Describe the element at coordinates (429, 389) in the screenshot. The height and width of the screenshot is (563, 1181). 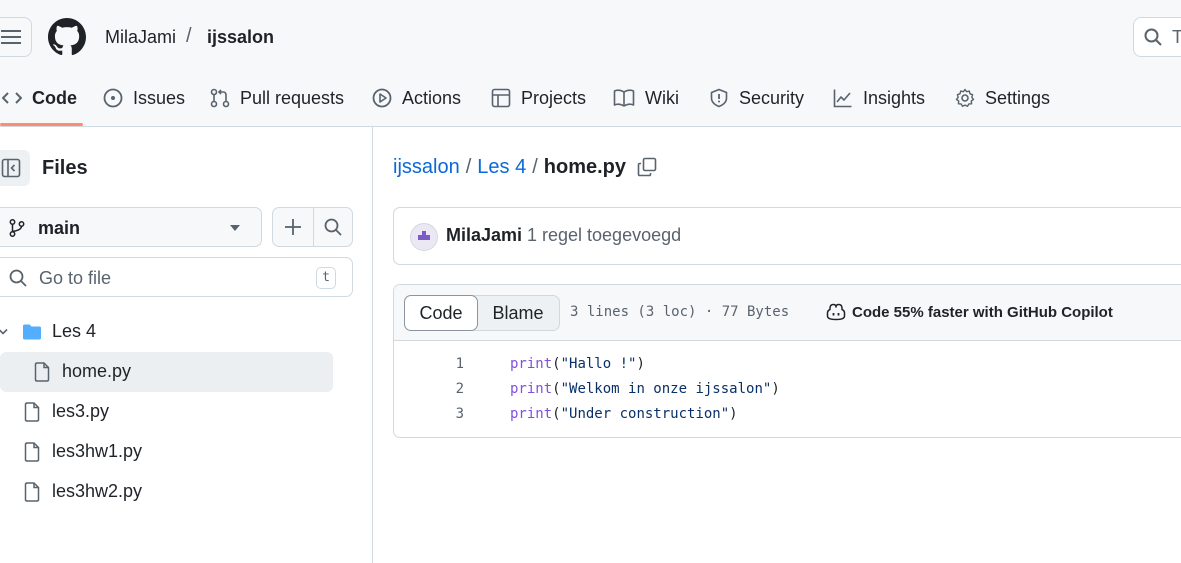
I see `line-number: 2` at that location.